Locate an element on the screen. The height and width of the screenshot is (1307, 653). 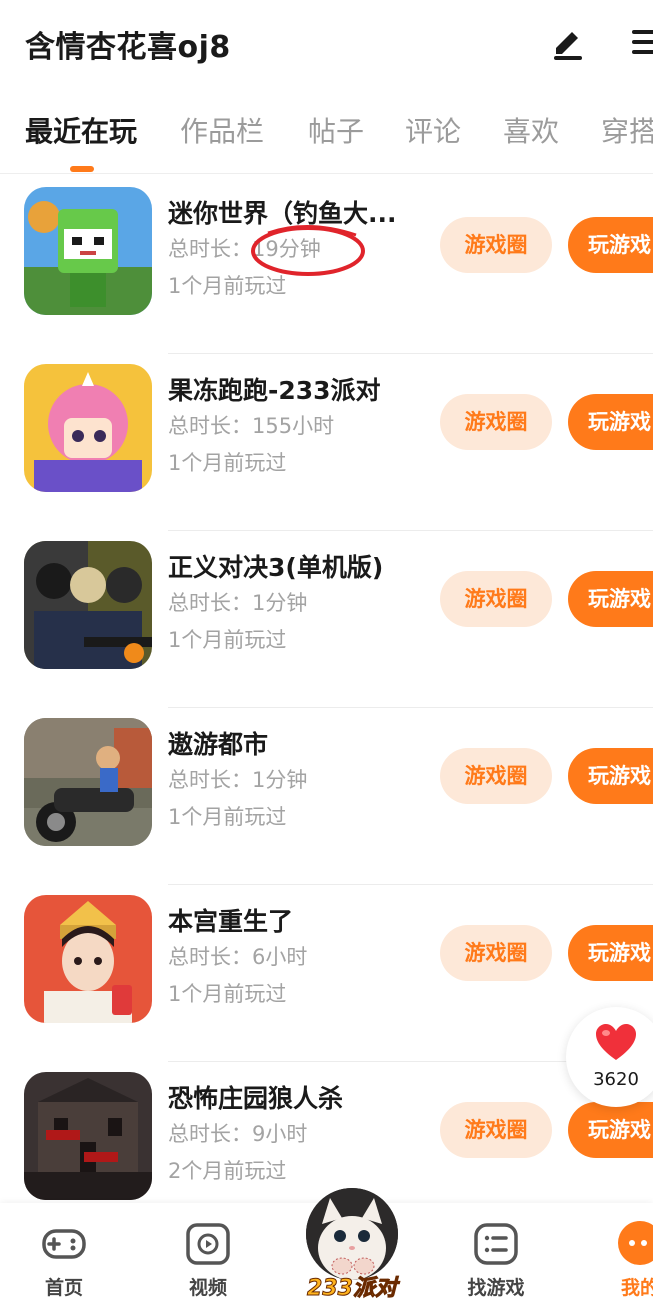
tab-outfits: 穿搭 is located at coordinates (627, 130).